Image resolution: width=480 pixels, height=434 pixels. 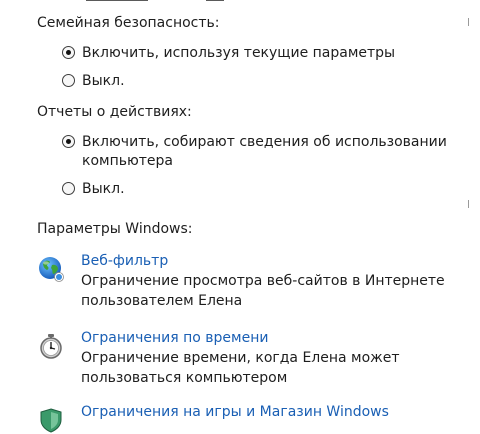 I want to click on web-filter-link: Веб-фильтр, so click(x=271, y=261).